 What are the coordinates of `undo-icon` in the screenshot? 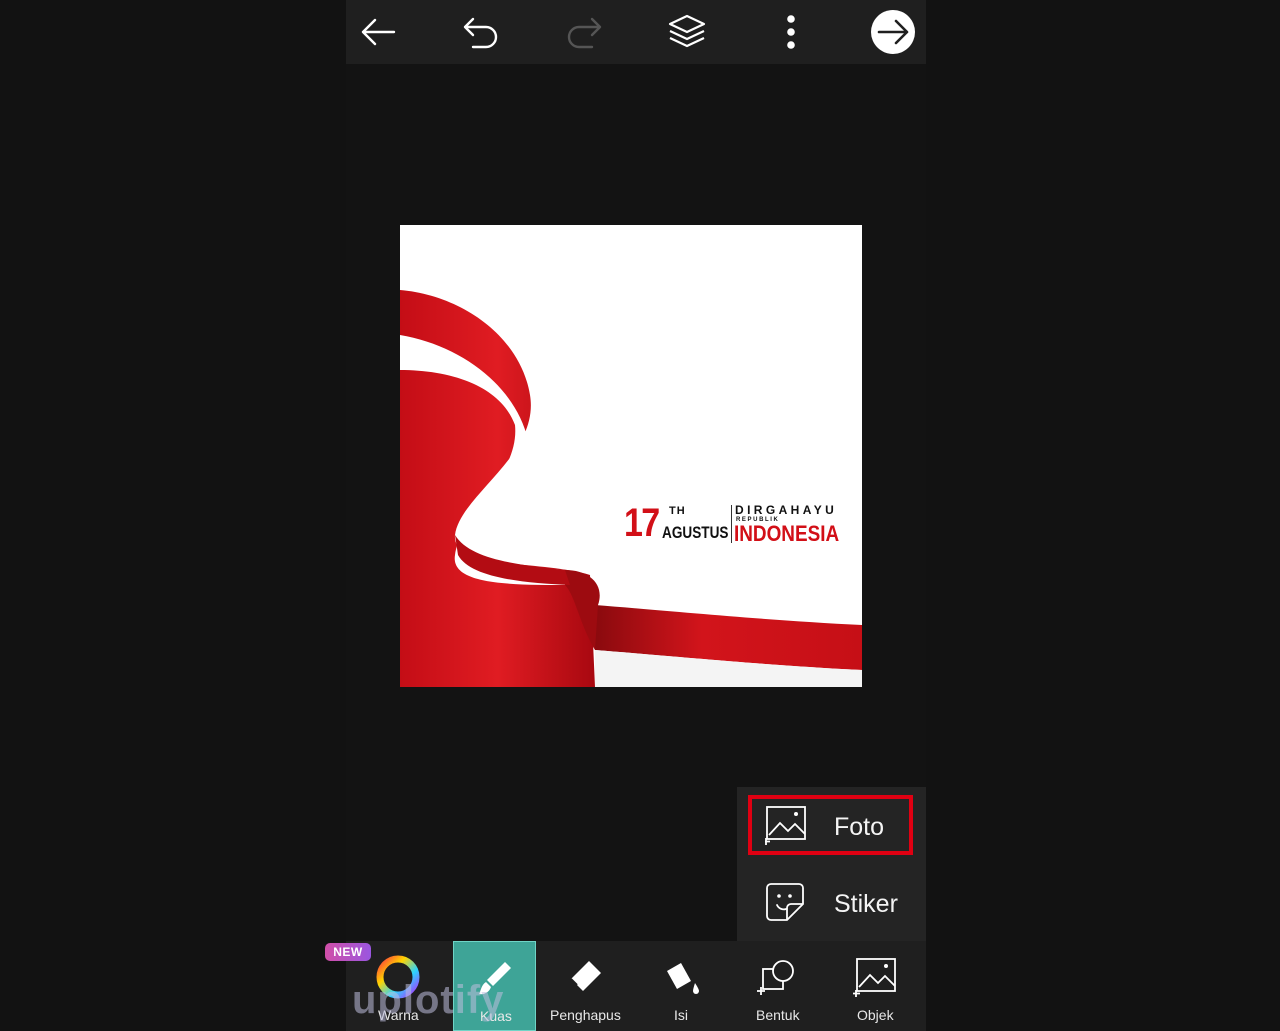 It's located at (480, 33).